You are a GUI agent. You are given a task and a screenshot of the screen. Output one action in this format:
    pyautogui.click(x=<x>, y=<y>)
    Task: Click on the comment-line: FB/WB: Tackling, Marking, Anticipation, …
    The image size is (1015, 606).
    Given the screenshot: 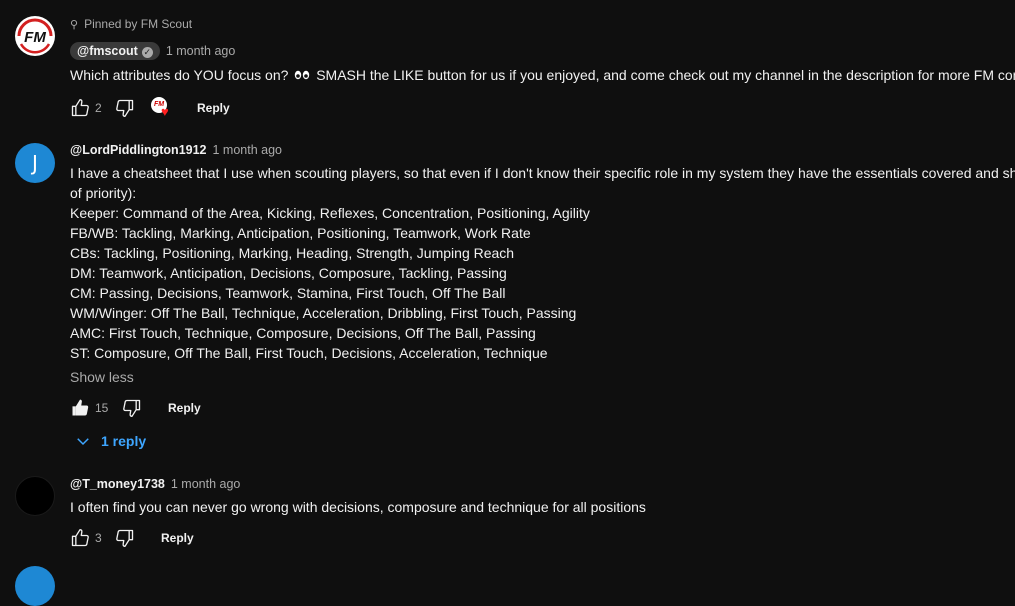 What is the action you would take?
    pyautogui.click(x=300, y=233)
    